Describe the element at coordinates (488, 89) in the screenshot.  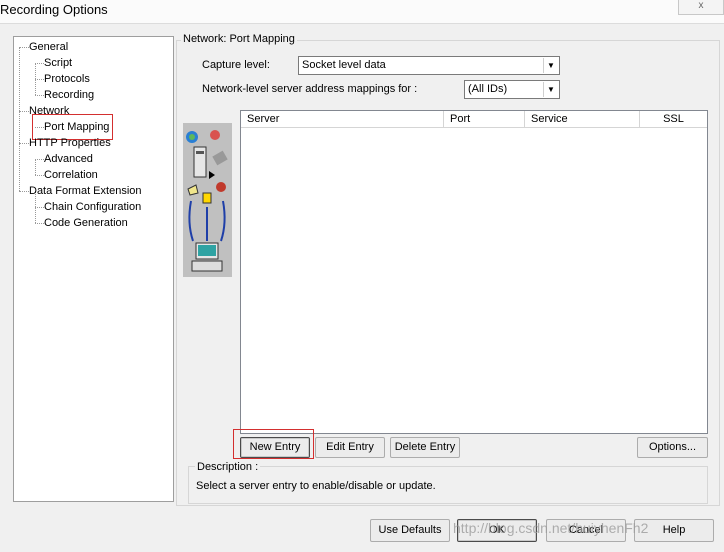
I see `mappings-id-value: (All IDs)` at that location.